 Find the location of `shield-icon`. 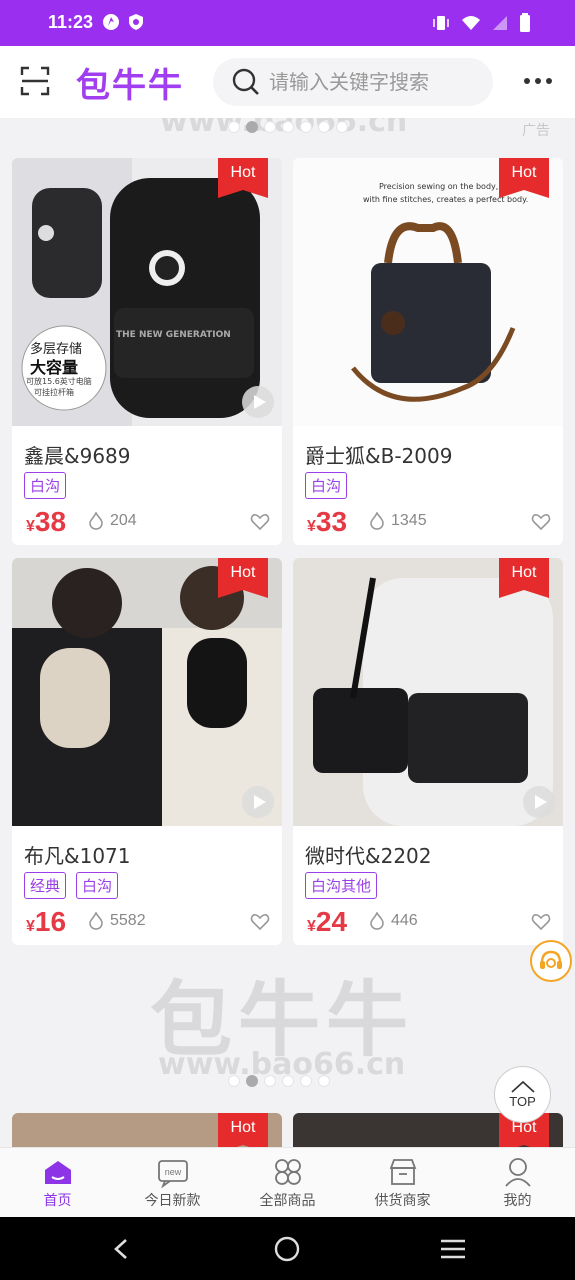

shield-icon is located at coordinates (136, 22).